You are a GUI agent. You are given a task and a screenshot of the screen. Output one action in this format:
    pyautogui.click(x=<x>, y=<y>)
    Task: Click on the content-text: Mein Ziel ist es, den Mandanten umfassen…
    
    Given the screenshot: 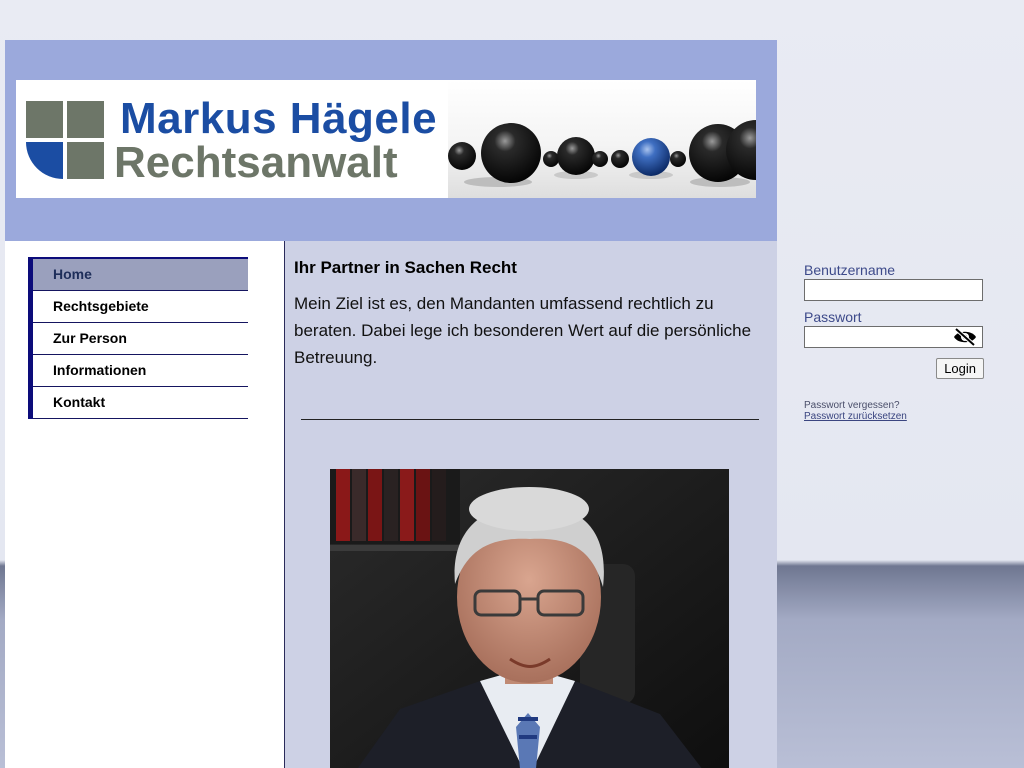 What is the action you would take?
    pyautogui.click(x=523, y=330)
    